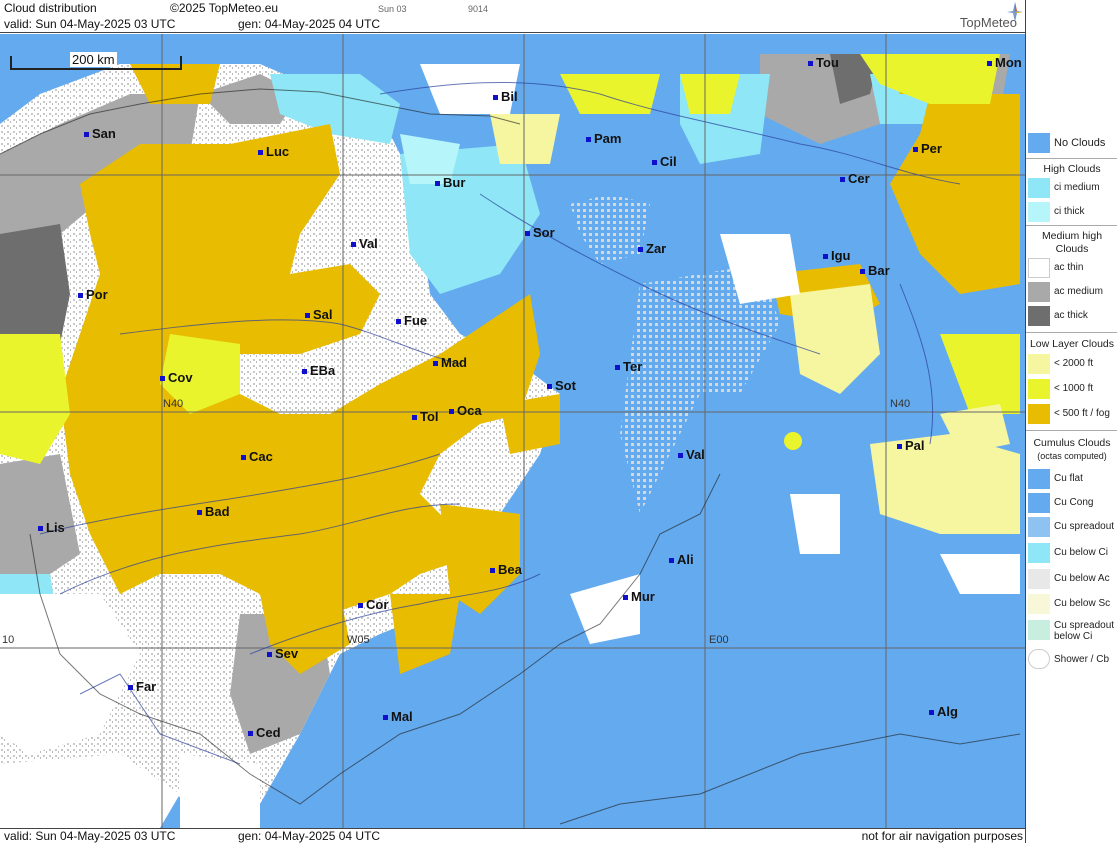 The image size is (1117, 843). What do you see at coordinates (1072, 456) in the screenshot?
I see `legend-subheading-cumulus: (octas computed)` at bounding box center [1072, 456].